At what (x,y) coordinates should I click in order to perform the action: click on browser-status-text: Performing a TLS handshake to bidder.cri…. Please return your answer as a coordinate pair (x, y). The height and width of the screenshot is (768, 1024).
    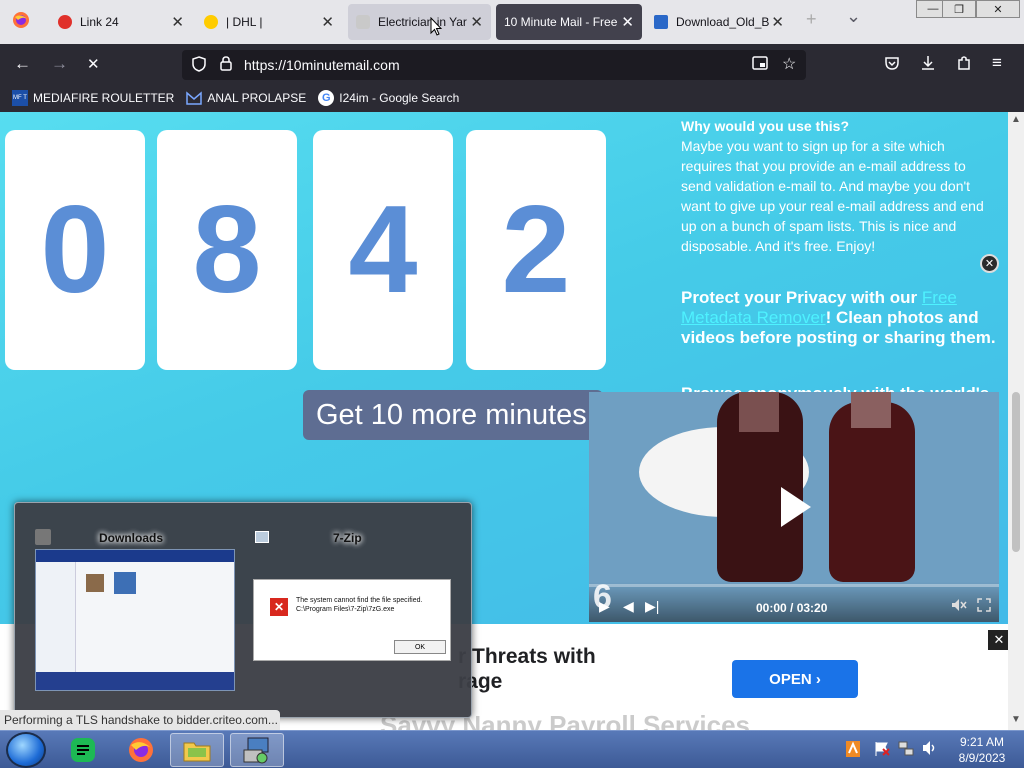
    Looking at the image, I should click on (140, 720).